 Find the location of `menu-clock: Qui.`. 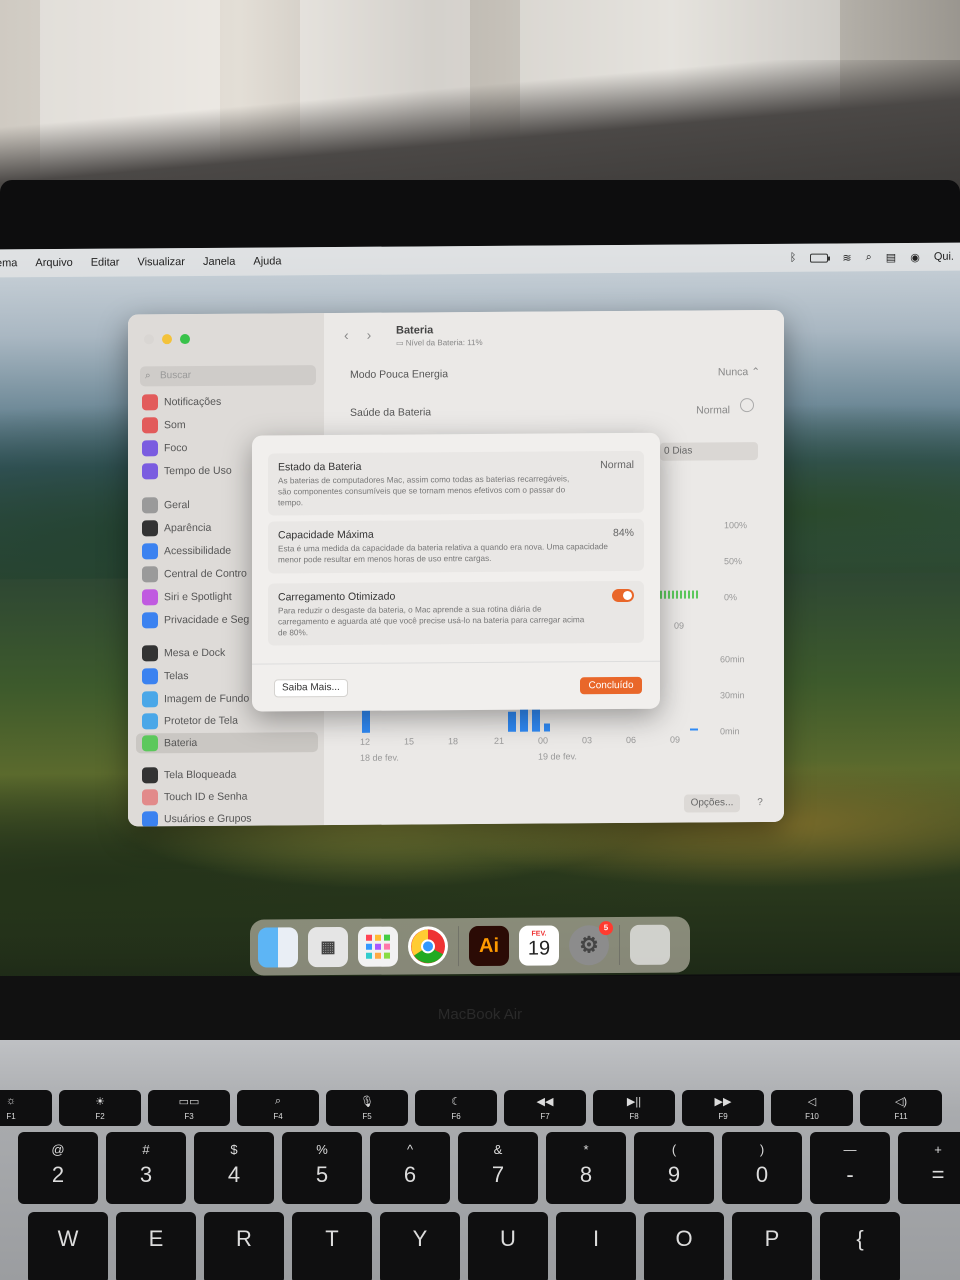

menu-clock: Qui. is located at coordinates (944, 257).